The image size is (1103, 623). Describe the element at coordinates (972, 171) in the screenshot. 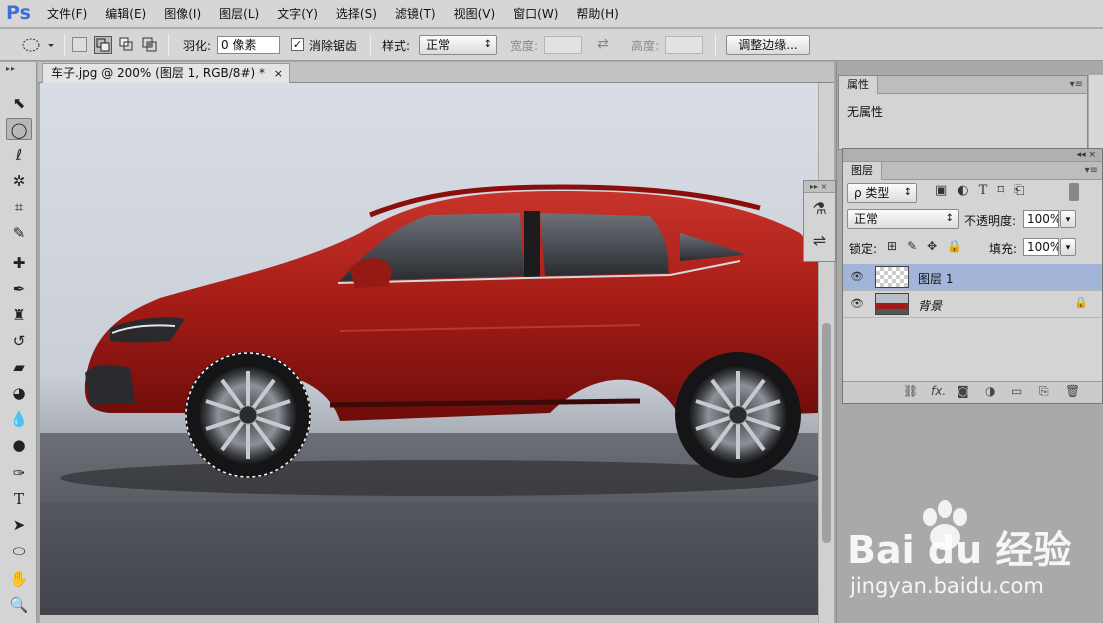

I see `layers-tab-row: 图层 ▾≡` at that location.